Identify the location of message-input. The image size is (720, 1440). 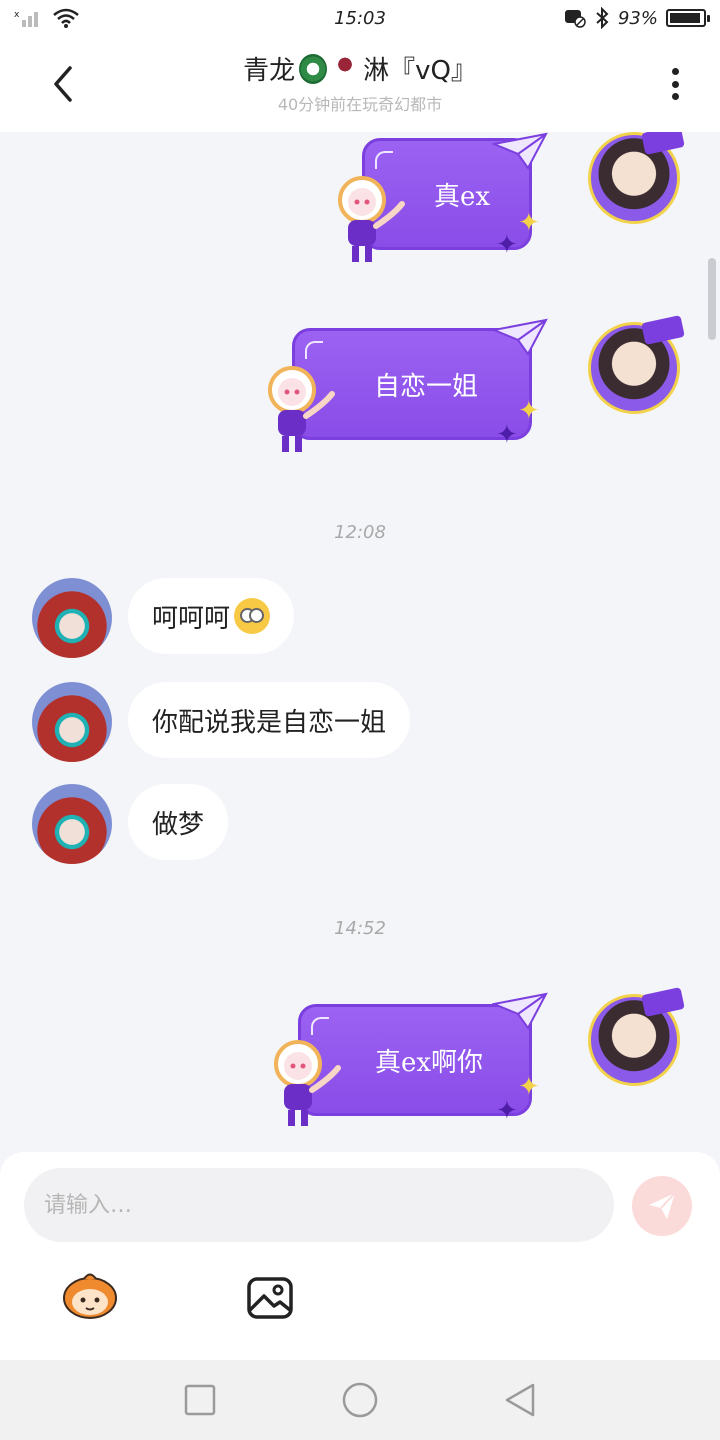
(319, 1205).